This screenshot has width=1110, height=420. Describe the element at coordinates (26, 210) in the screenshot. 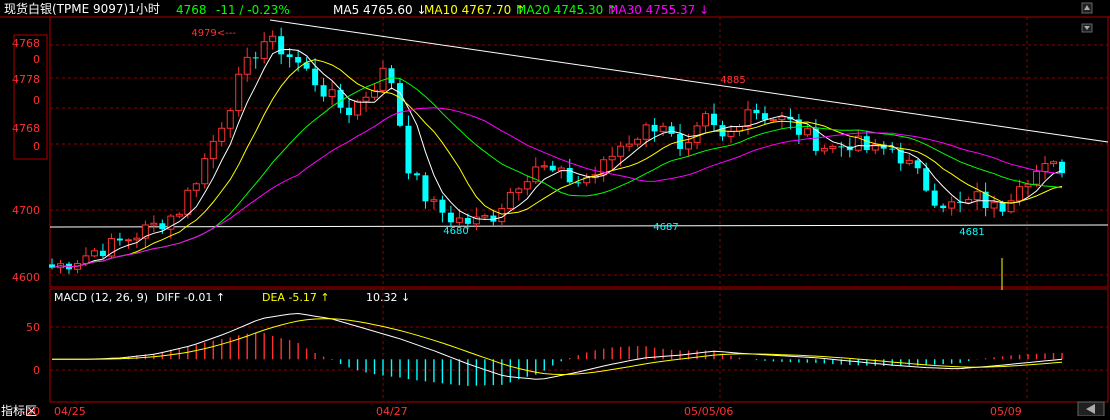

I see `price-axis-label-7: 4700` at that location.